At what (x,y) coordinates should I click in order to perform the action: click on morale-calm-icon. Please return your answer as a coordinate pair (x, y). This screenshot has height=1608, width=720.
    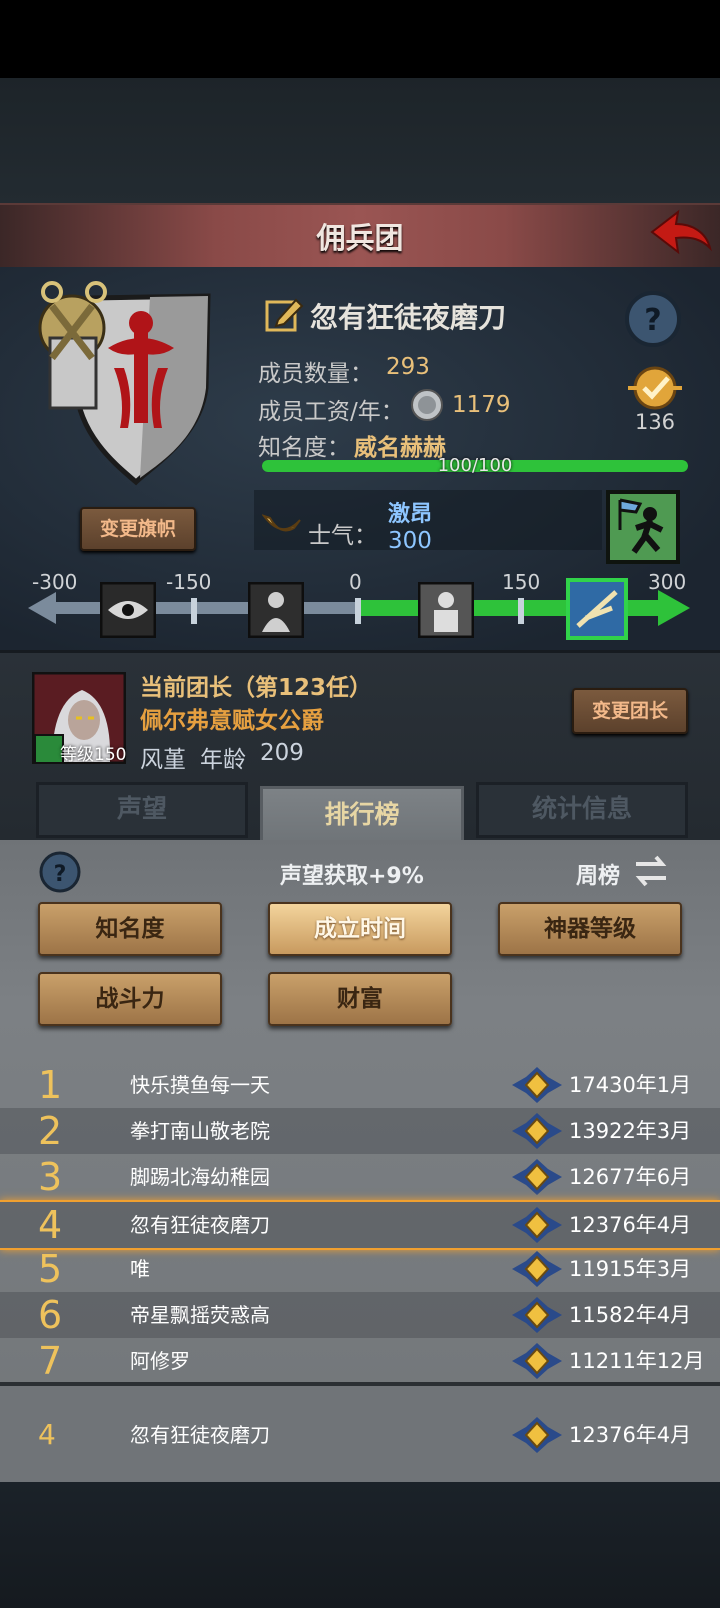
    Looking at the image, I should click on (446, 610).